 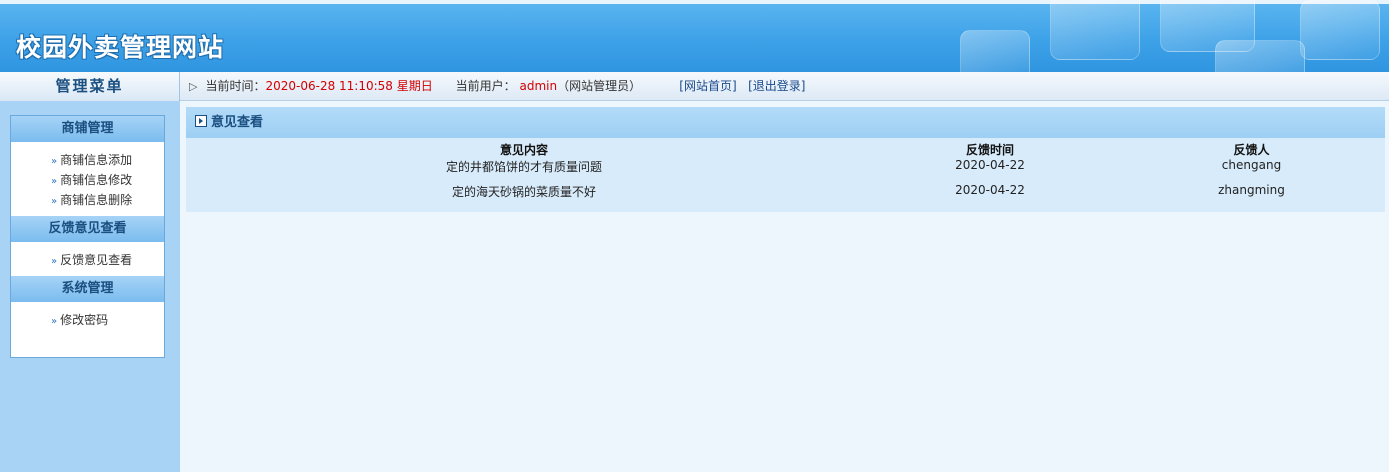 I want to click on column-header-user: 反馈人, so click(x=1251, y=150).